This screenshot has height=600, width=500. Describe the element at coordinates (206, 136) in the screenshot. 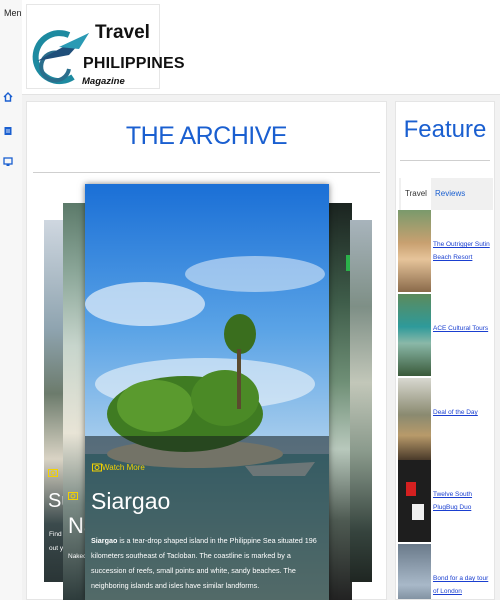

I see `archive-title: THE ARCHIVE` at that location.